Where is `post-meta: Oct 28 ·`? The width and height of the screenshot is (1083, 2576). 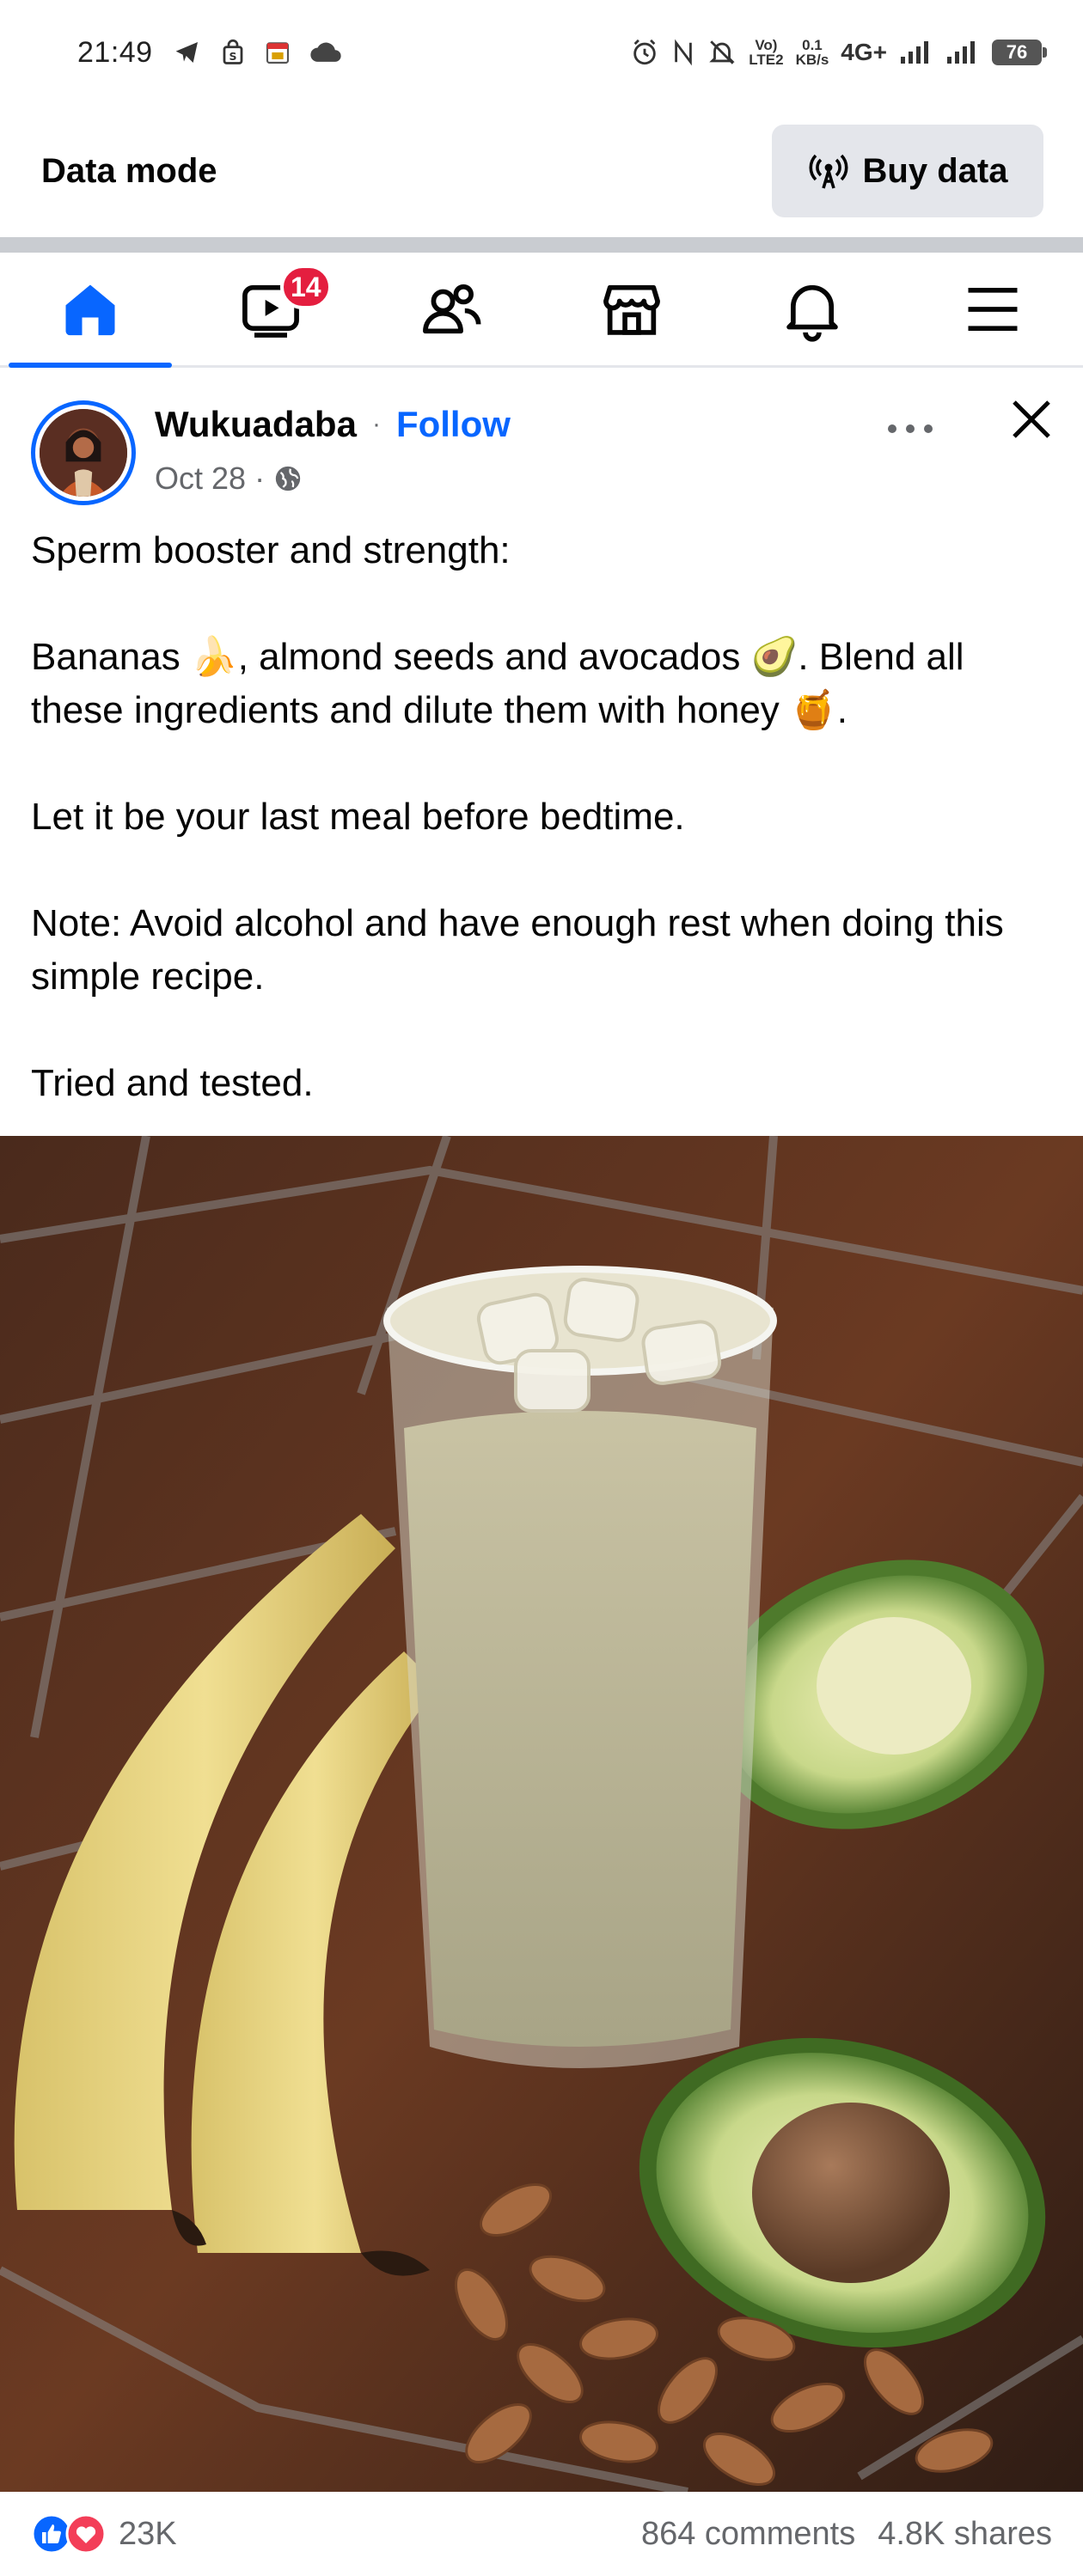
post-meta: Oct 28 · is located at coordinates (229, 479).